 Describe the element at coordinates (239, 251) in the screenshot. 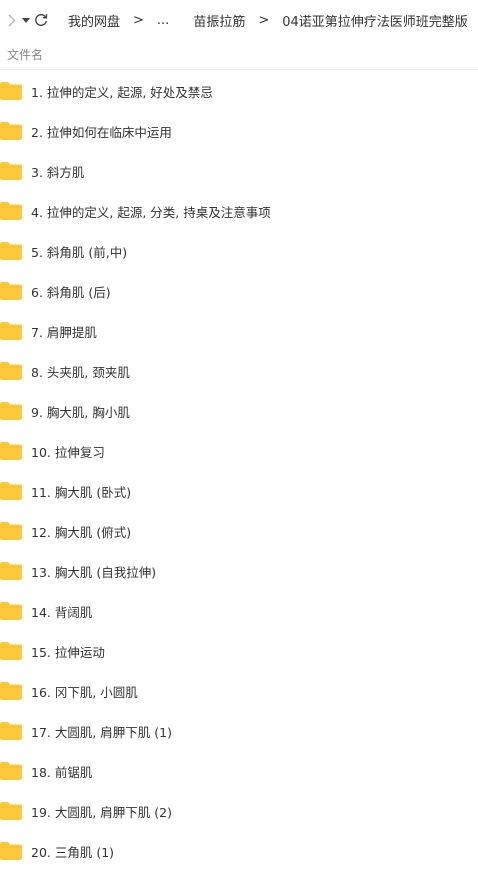

I see `folder-row: 5. 斜角肌 (前,中)` at that location.